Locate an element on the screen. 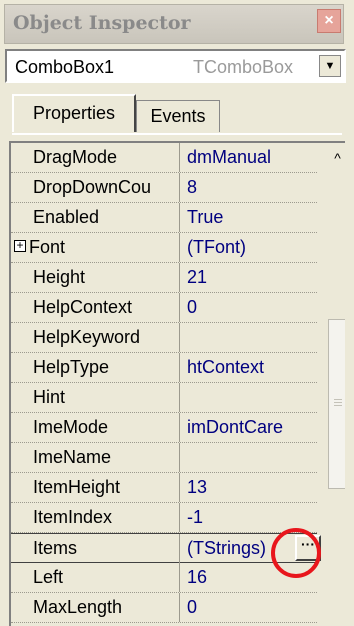 Image resolution: width=354 pixels, height=626 pixels. property-row-hint: Hint is located at coordinates (164, 398).